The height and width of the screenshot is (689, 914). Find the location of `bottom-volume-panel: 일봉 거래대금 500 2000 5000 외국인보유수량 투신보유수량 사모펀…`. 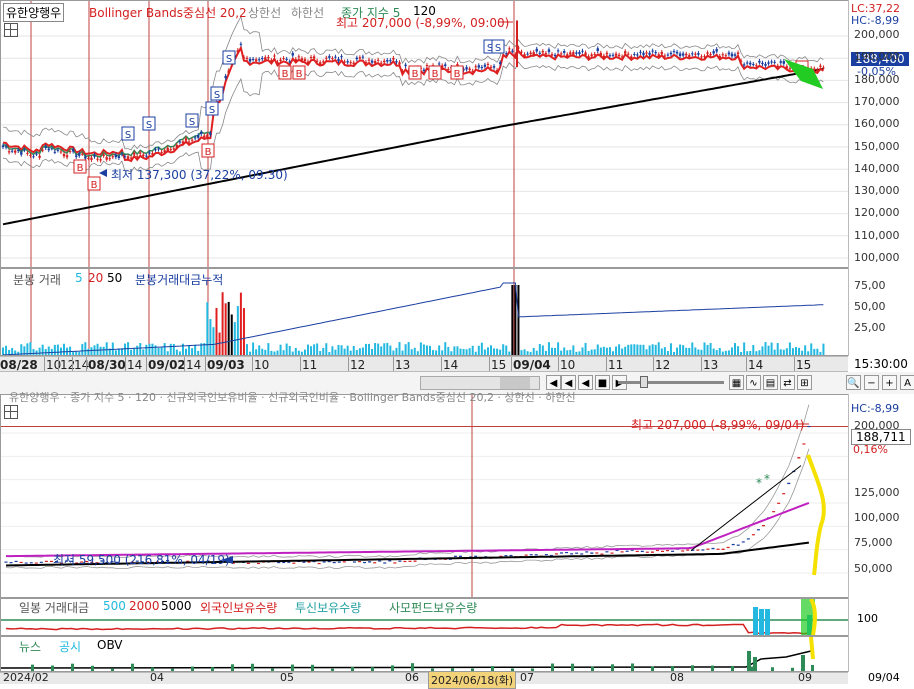

bottom-volume-panel: 일봉 거래대금 500 2000 5000 외국인보유수량 투신보유수량 사모펀… is located at coordinates (424, 617).